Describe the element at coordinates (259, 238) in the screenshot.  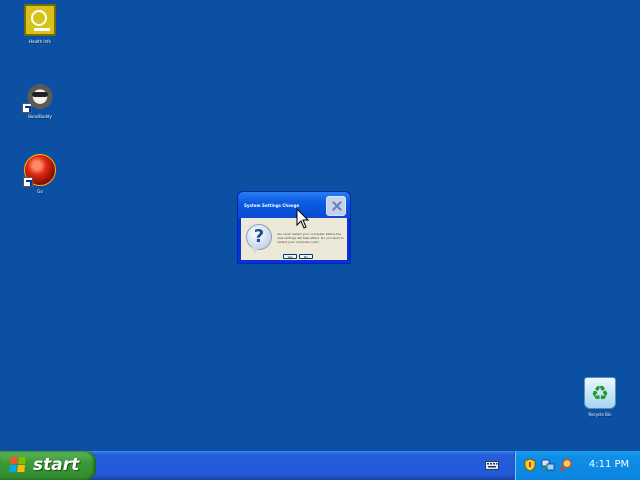
I see `question-icon: ?` at that location.